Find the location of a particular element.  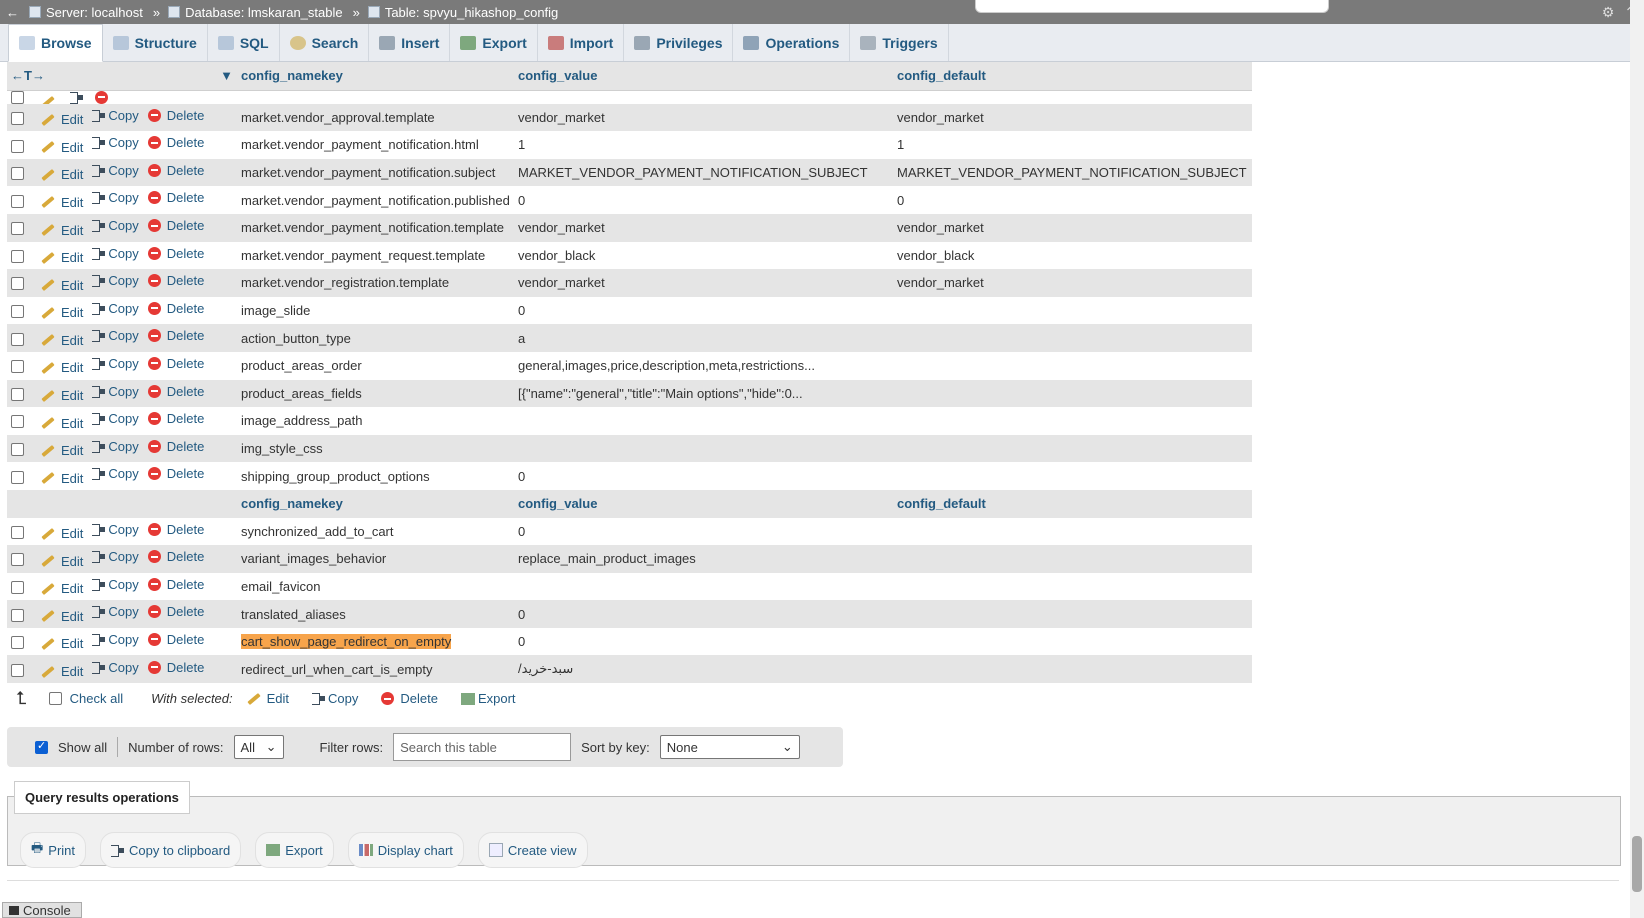

bulk-export-button: Export is located at coordinates (488, 698).